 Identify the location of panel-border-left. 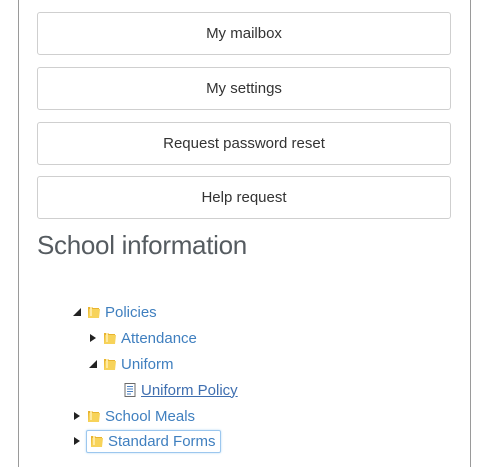
(18, 233).